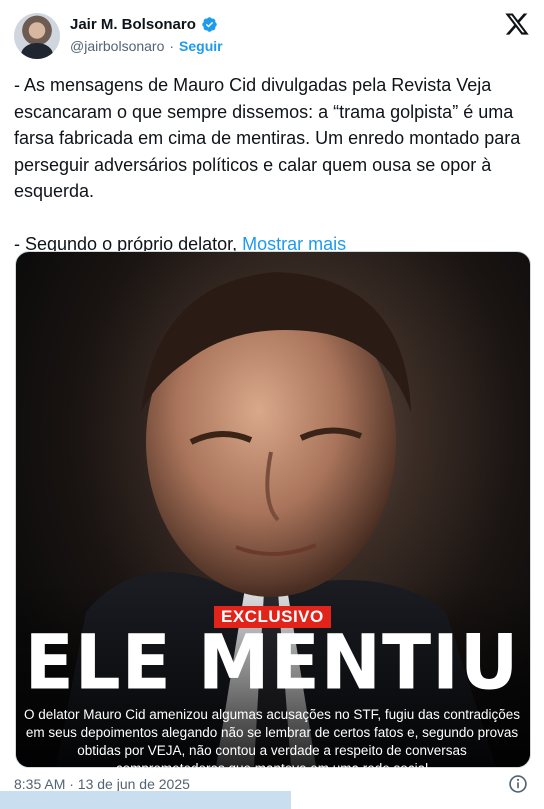  I want to click on follow-button: Seguir, so click(201, 46).